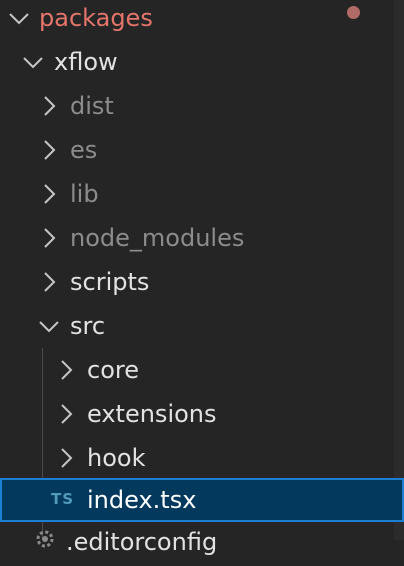  What do you see at coordinates (353, 12) in the screenshot?
I see `modified-dot-icon` at bounding box center [353, 12].